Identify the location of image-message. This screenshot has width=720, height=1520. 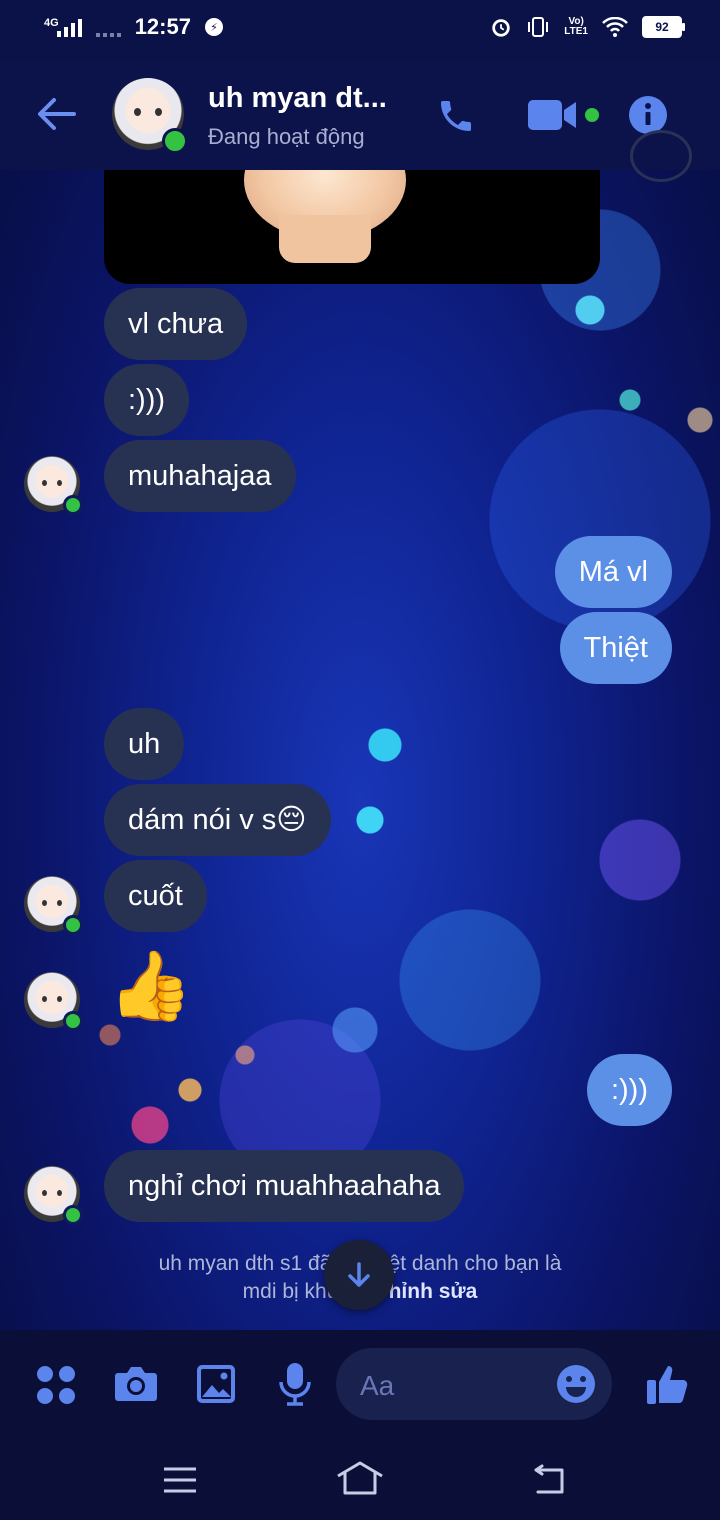
(352, 227).